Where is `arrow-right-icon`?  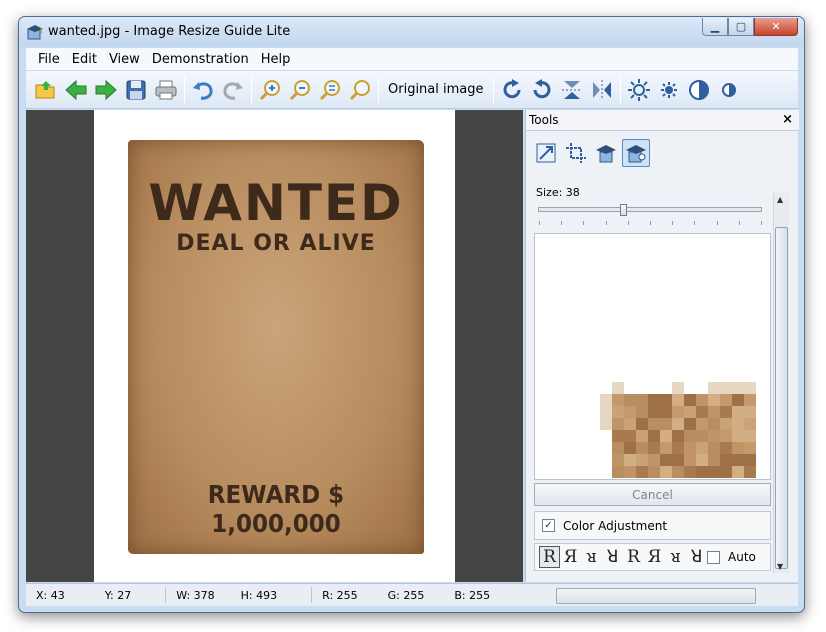
arrow-right-icon is located at coordinates (106, 89).